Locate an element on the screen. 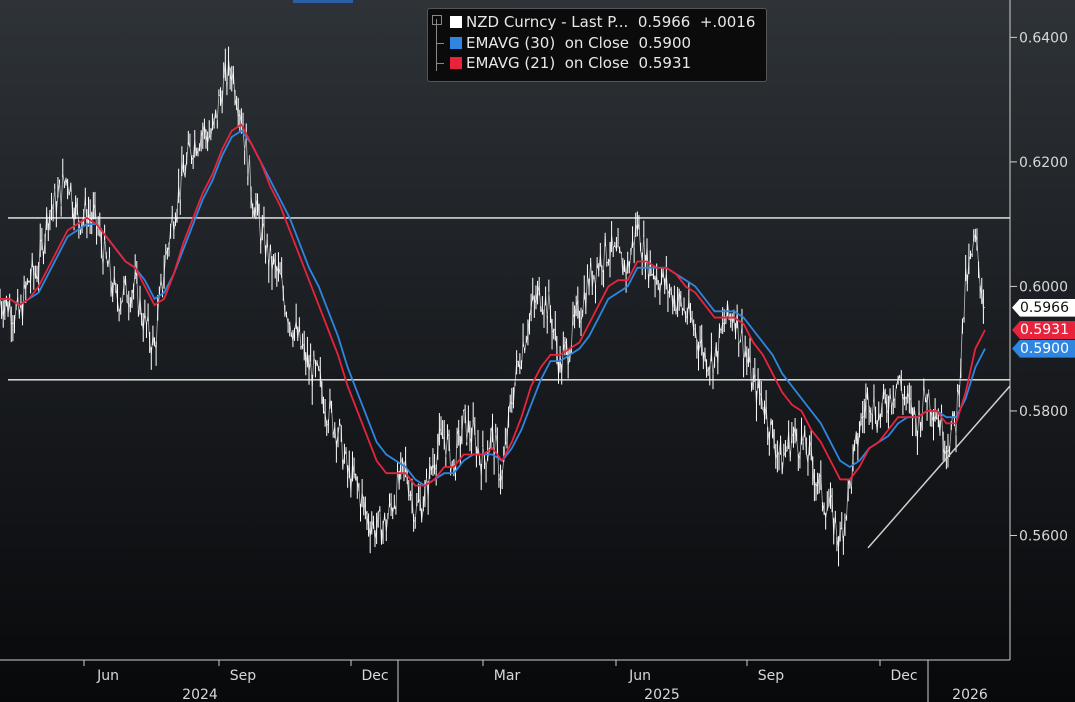 The height and width of the screenshot is (702, 1075). legend-swatch-ema21 is located at coordinates (456, 63).